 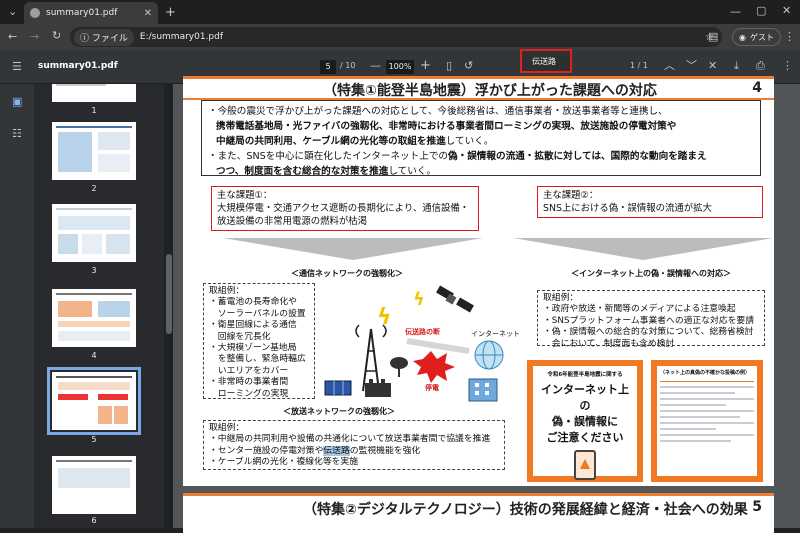 I want to click on outage-burst-icon, so click(x=434, y=367).